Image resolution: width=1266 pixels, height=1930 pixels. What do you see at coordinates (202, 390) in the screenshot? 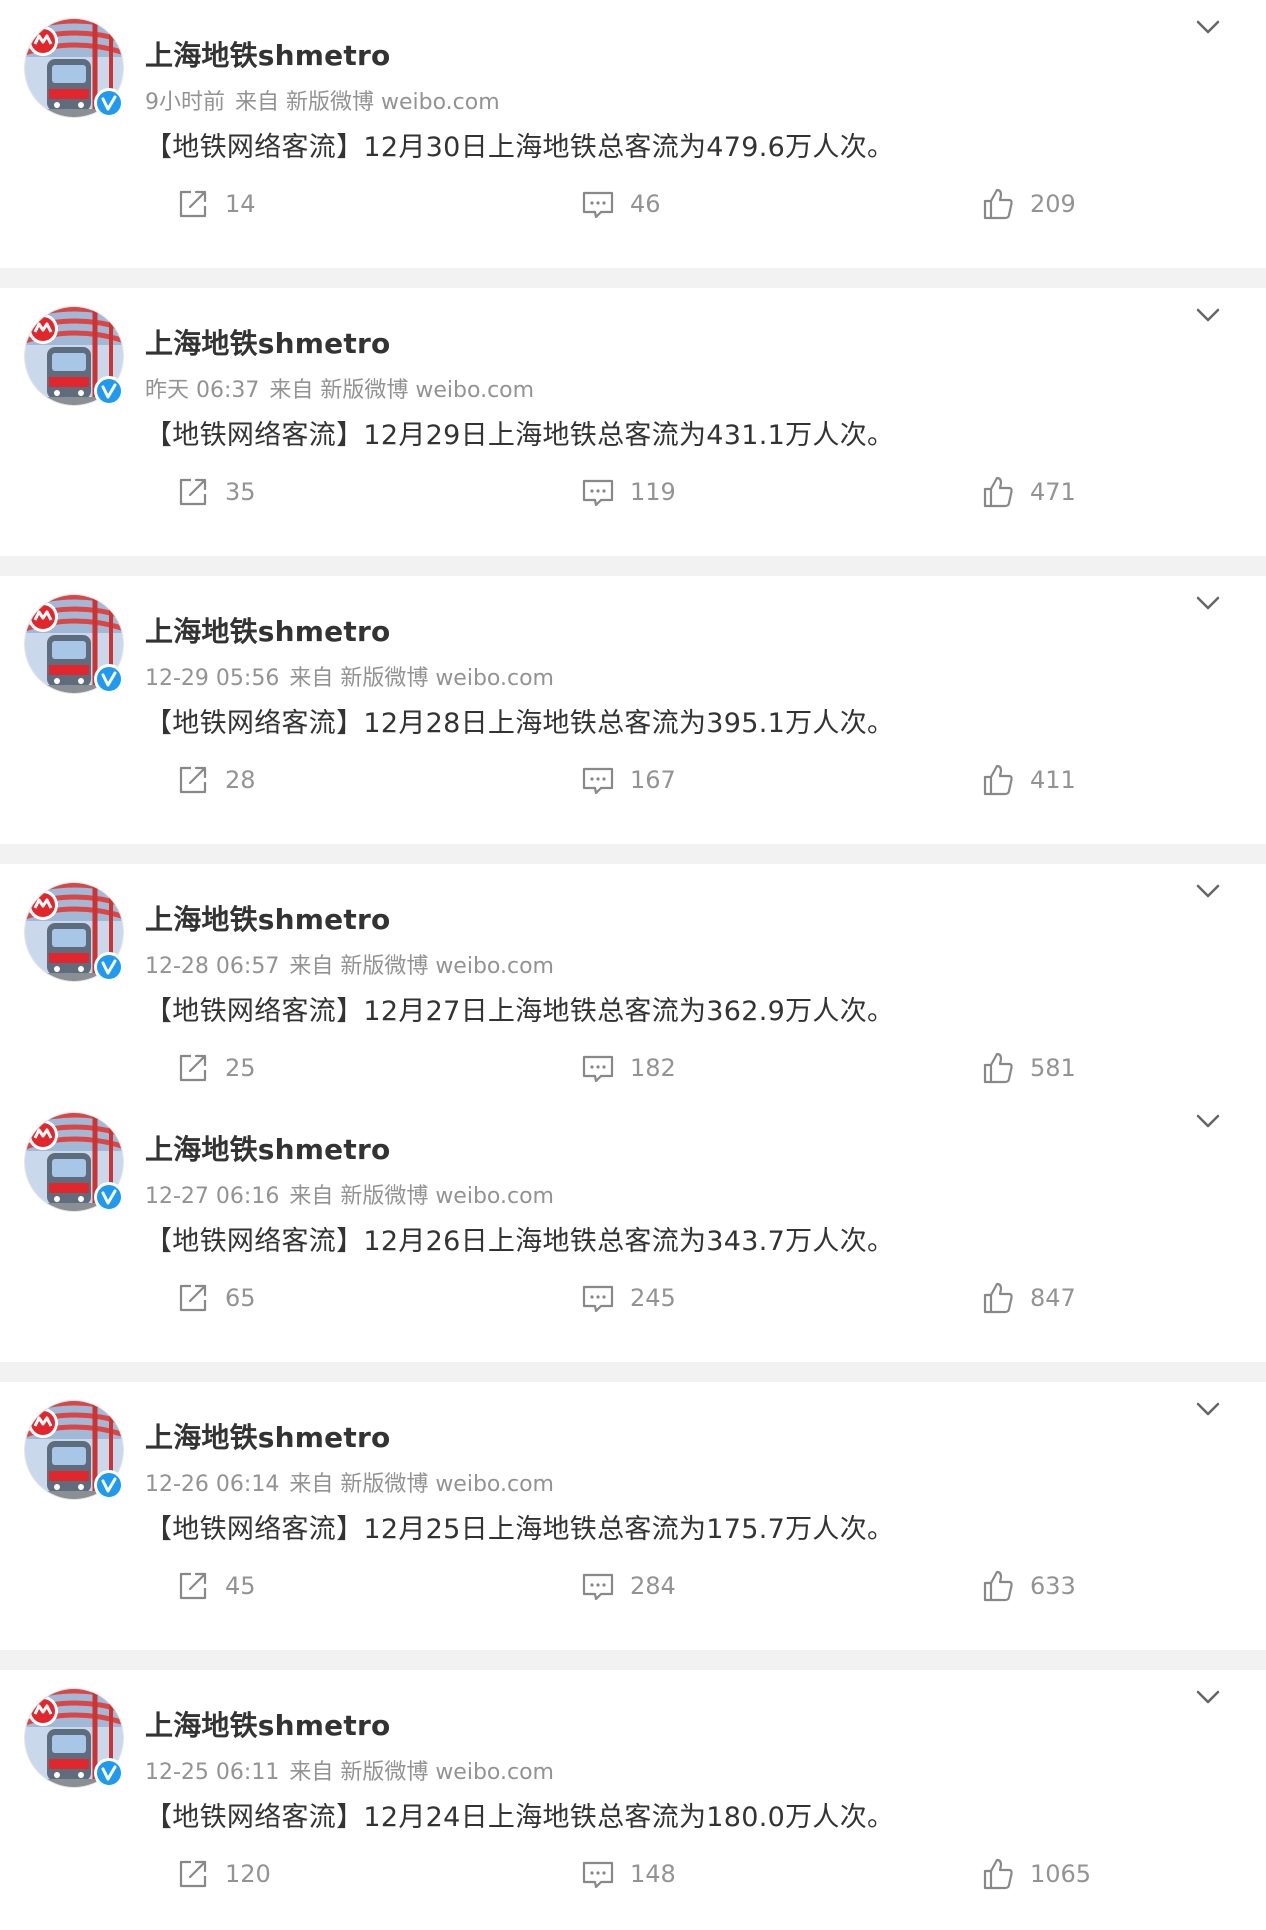
I see `post-time: 昨天 06:37` at bounding box center [202, 390].